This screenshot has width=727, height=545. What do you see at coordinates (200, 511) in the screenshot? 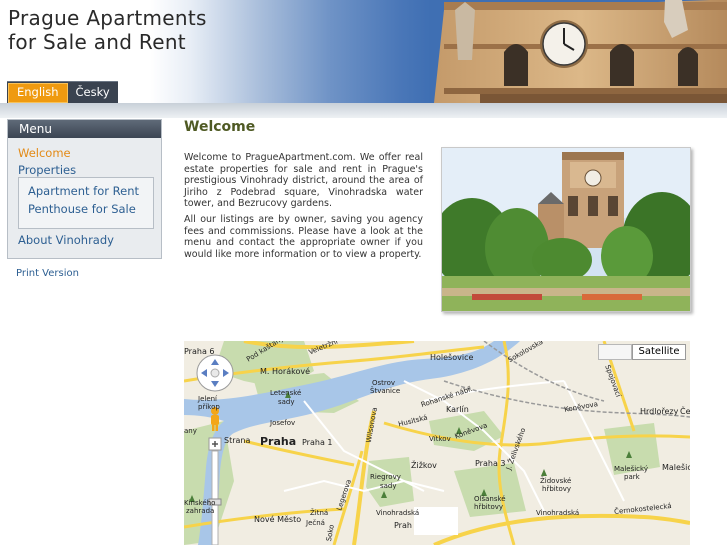
I see `map-label: zahrada` at bounding box center [200, 511].